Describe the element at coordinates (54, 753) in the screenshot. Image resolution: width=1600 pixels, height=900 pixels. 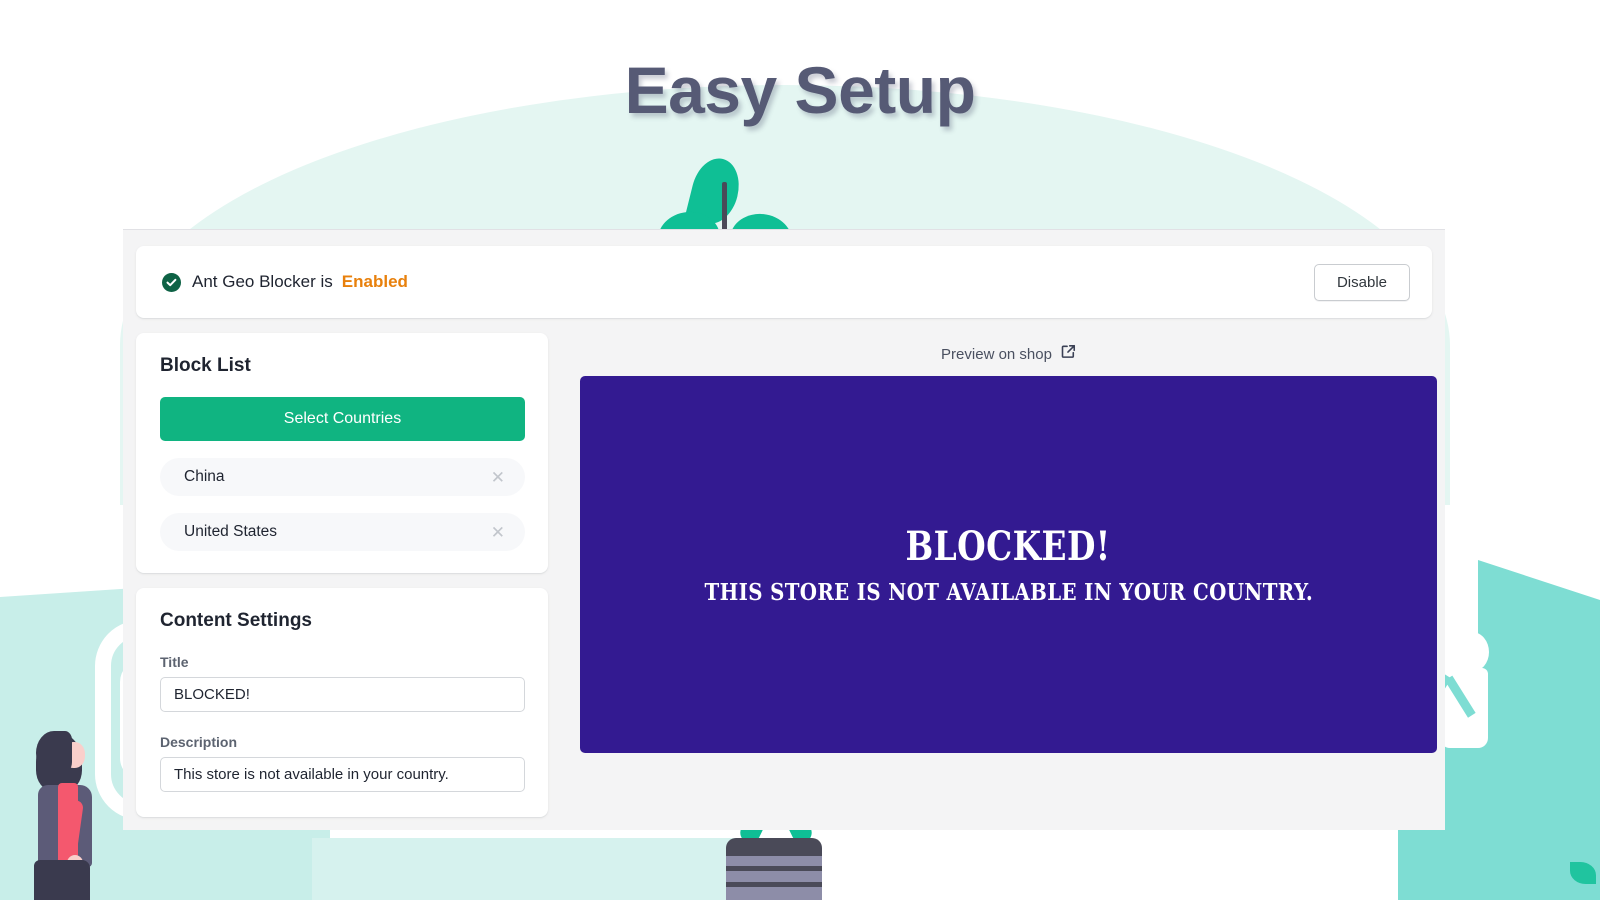
I see `walking-person-hair-front` at that location.